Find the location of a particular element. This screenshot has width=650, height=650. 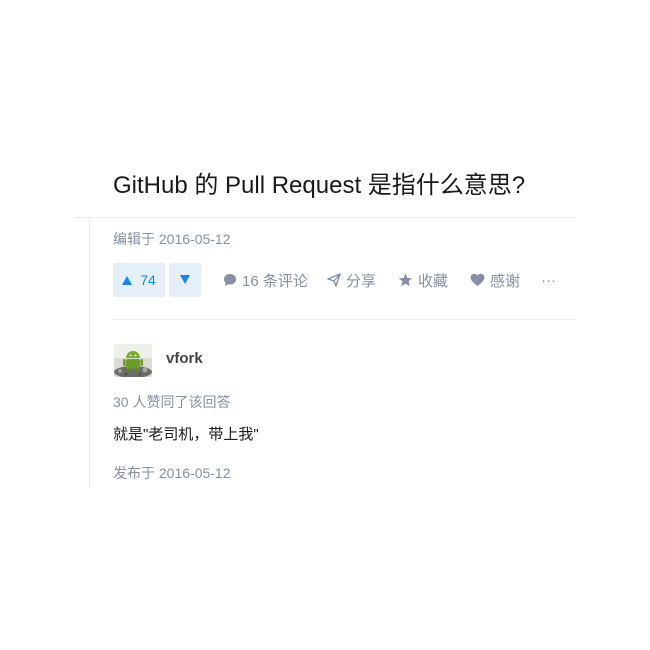

comments-button: 16 条评论 is located at coordinates (265, 280).